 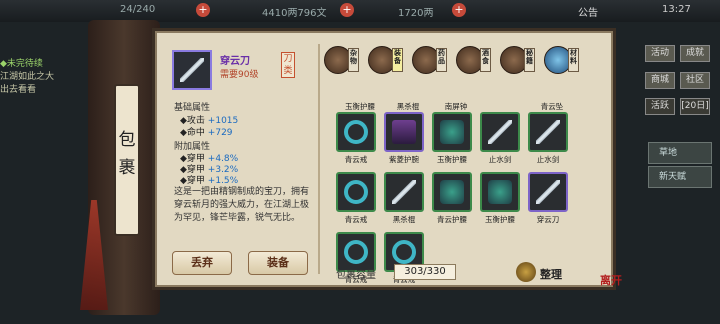 I want to click on close-seal-button: 离开, so click(x=611, y=280).